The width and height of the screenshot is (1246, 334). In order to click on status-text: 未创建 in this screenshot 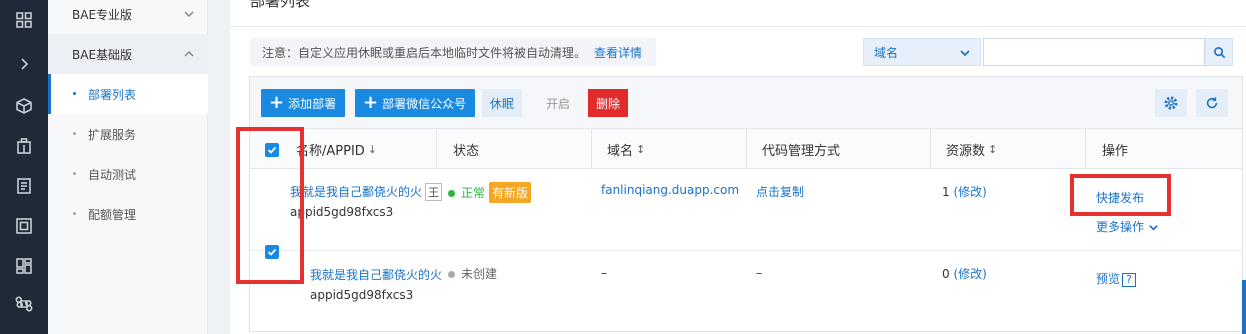, I will do `click(479, 274)`.